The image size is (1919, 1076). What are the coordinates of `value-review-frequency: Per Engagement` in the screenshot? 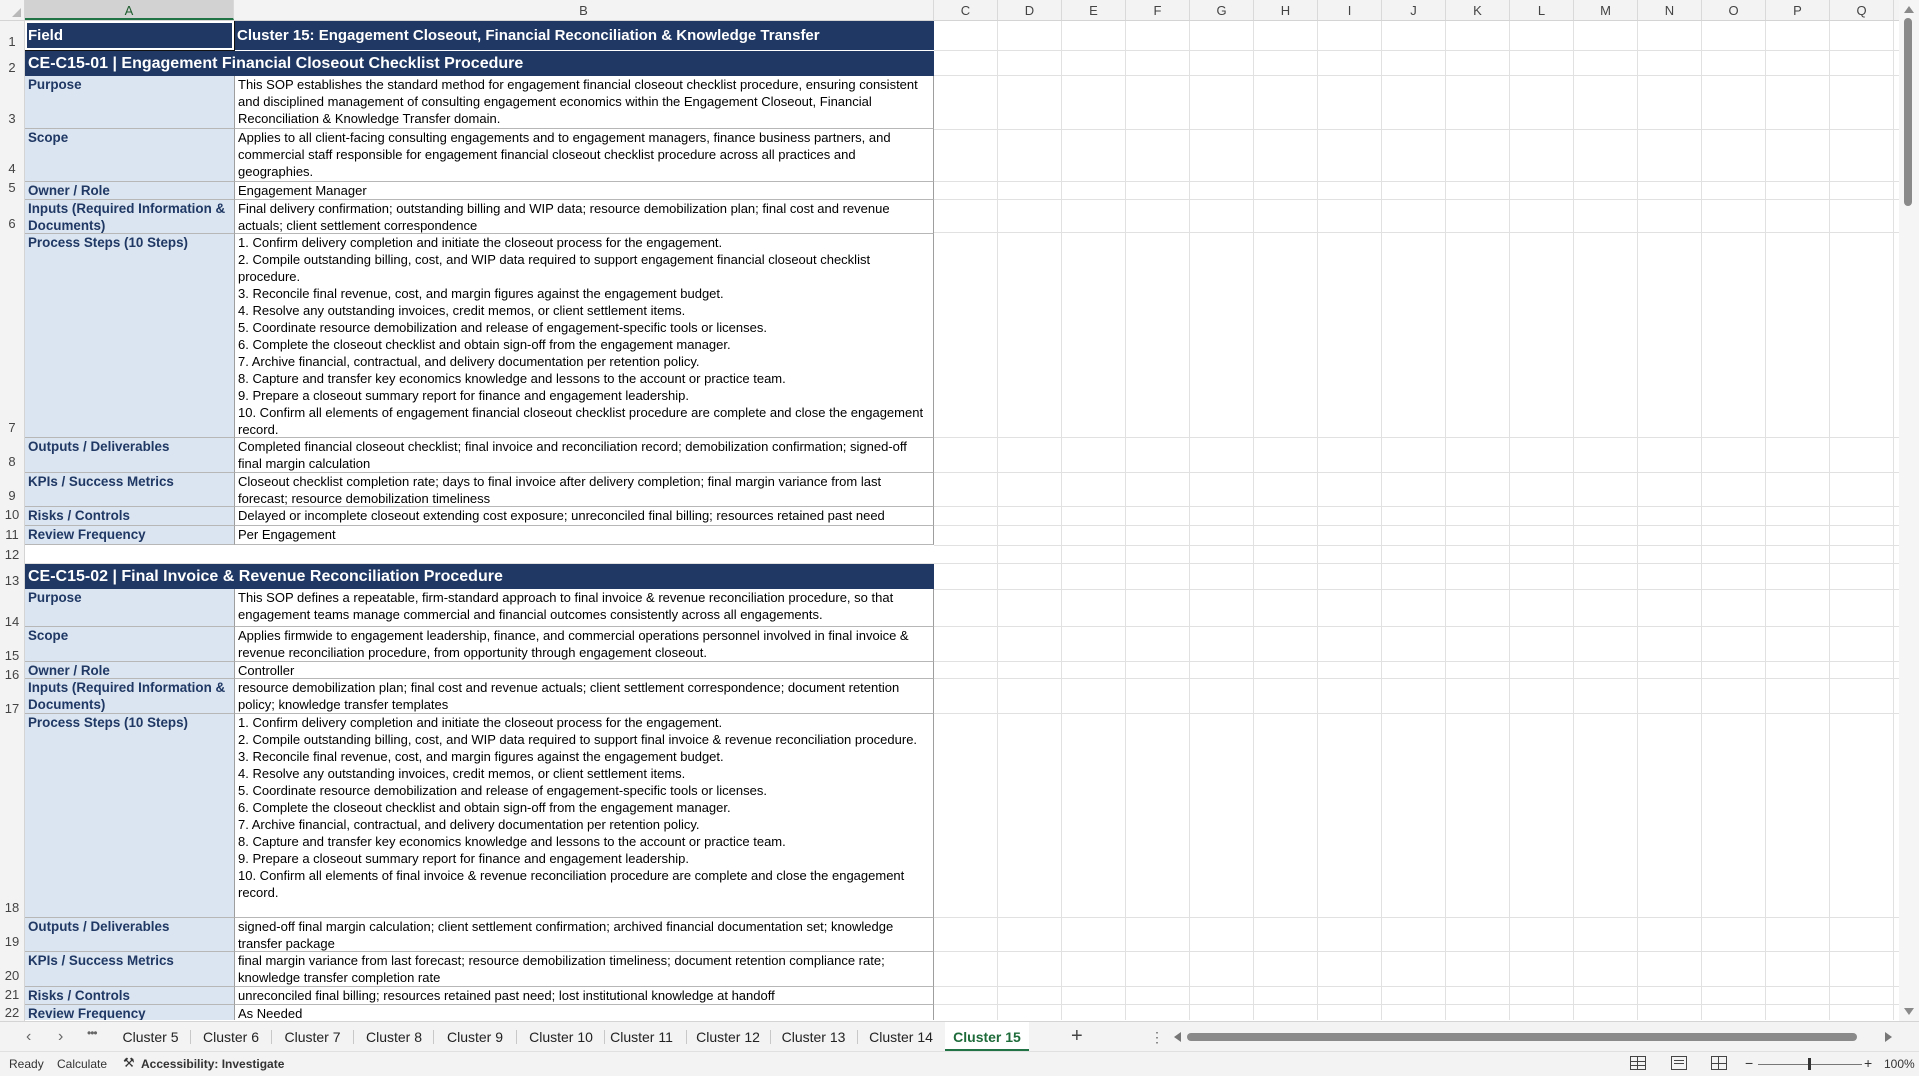 It's located at (584, 535).